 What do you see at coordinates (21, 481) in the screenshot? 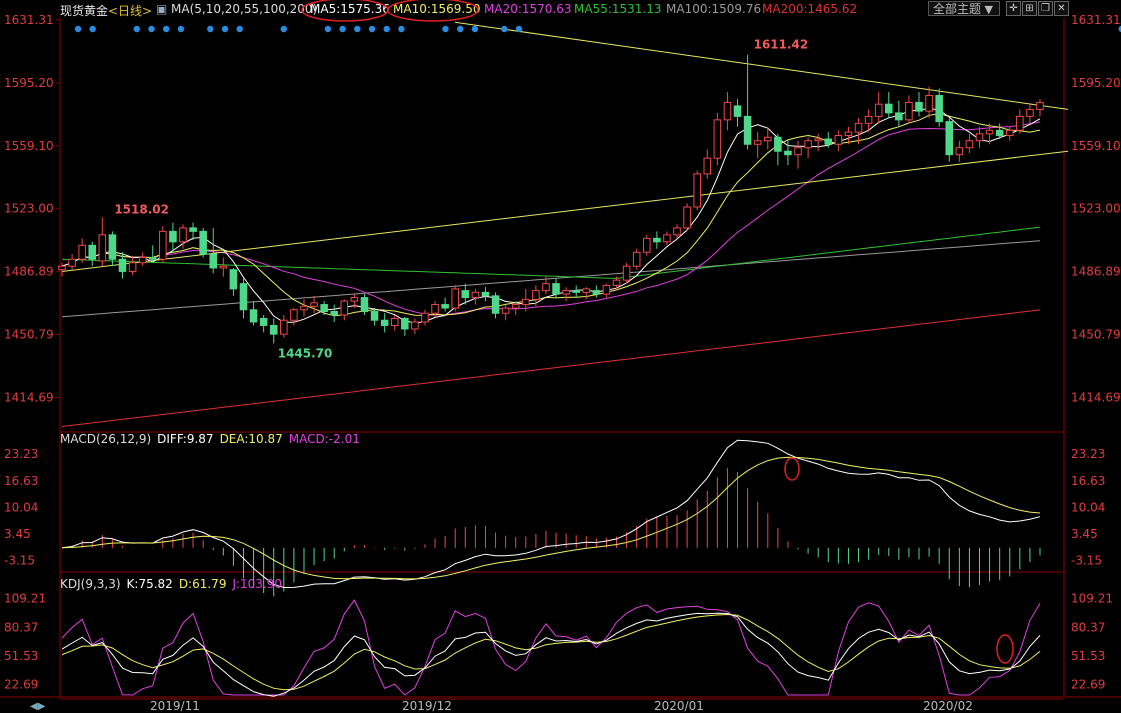
I see `macd-y-tick-left: 16.63` at bounding box center [21, 481].